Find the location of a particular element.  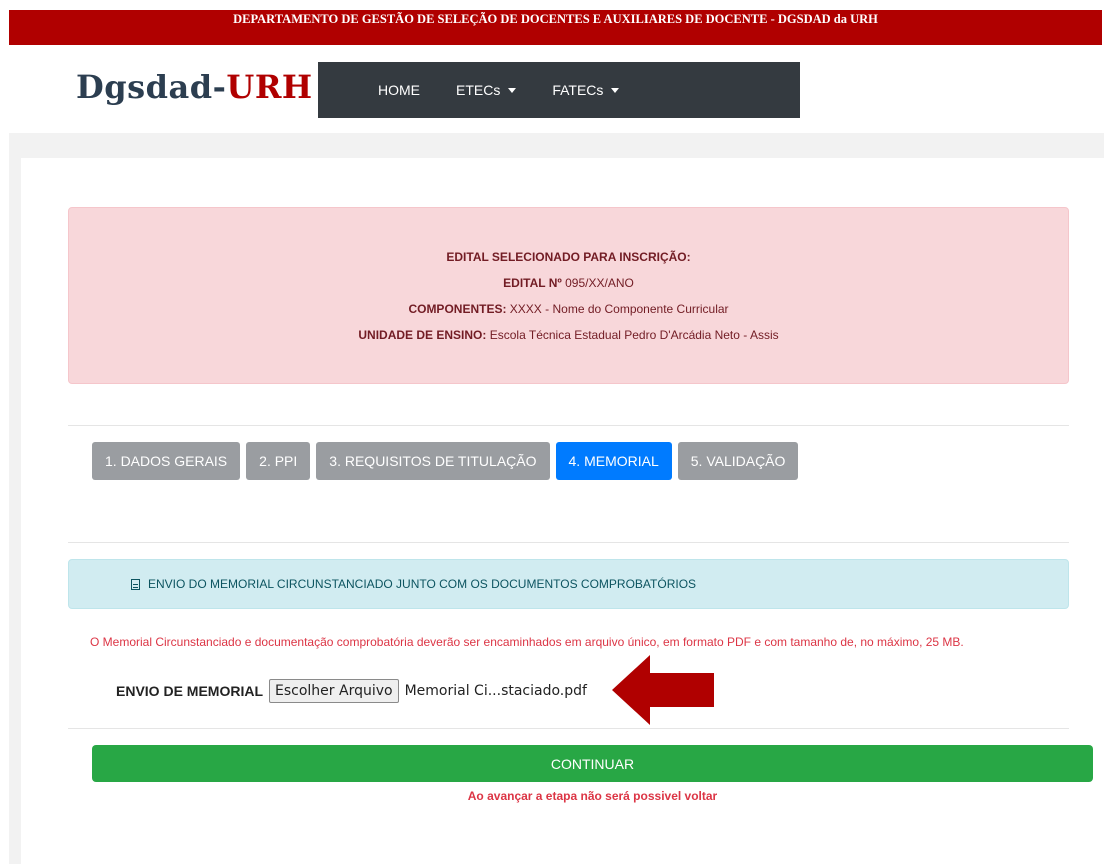

nav-home-label: HOME is located at coordinates (399, 90).